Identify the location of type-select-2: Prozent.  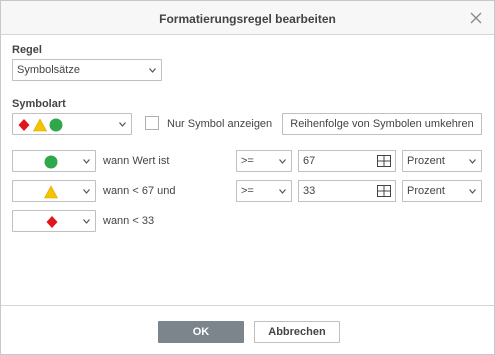
(442, 191).